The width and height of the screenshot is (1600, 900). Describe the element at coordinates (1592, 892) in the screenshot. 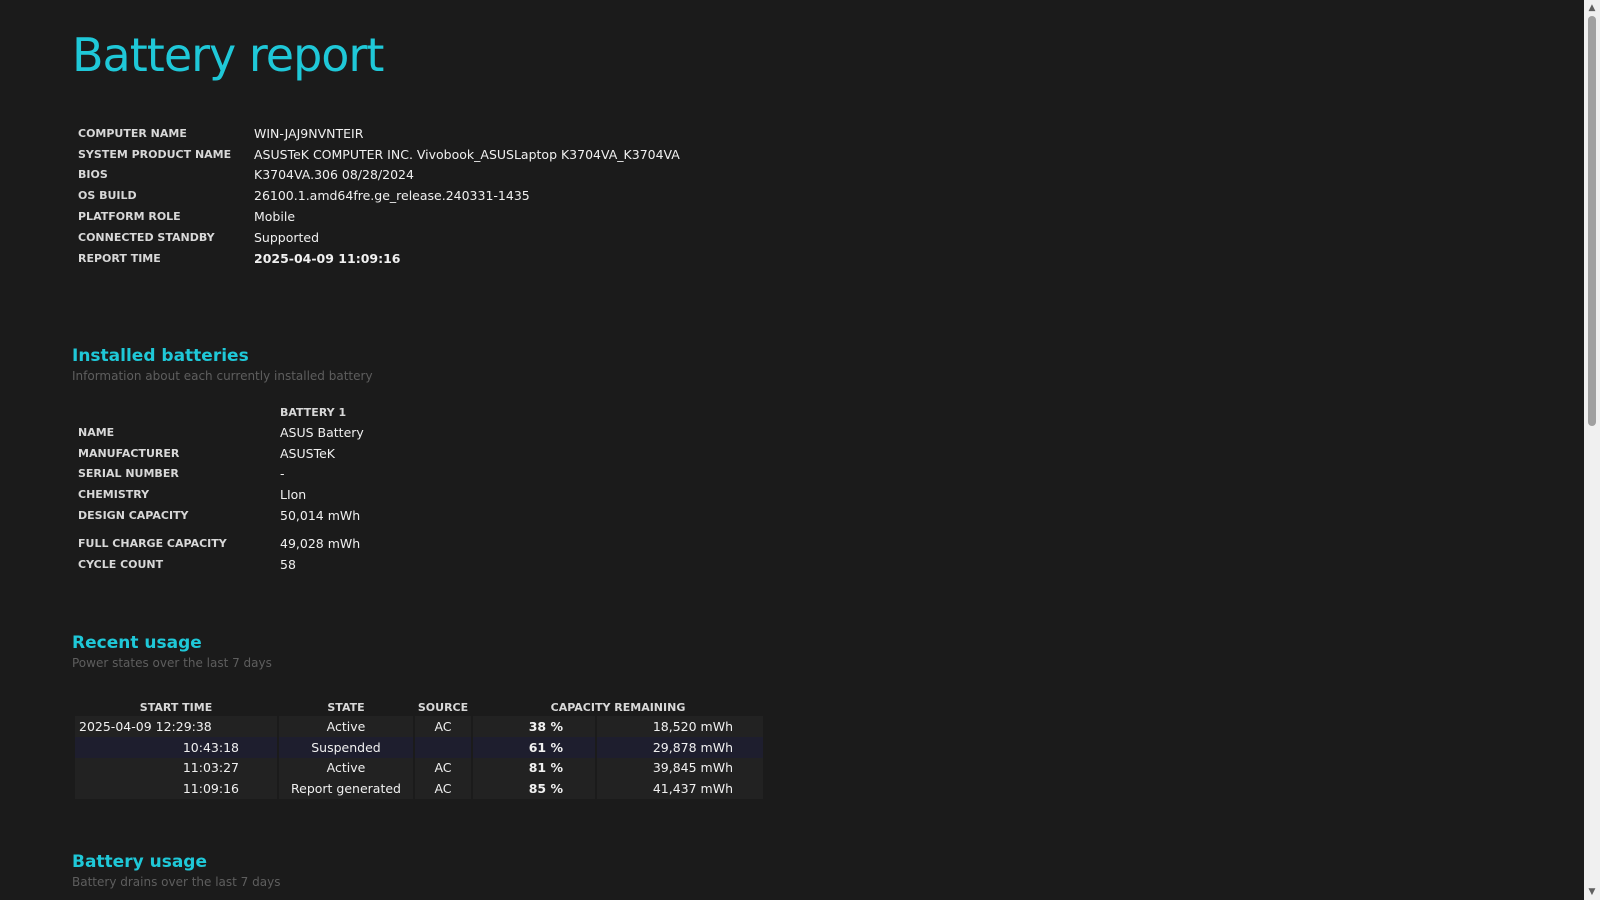

I see `scroll-down-icon: ▼` at that location.